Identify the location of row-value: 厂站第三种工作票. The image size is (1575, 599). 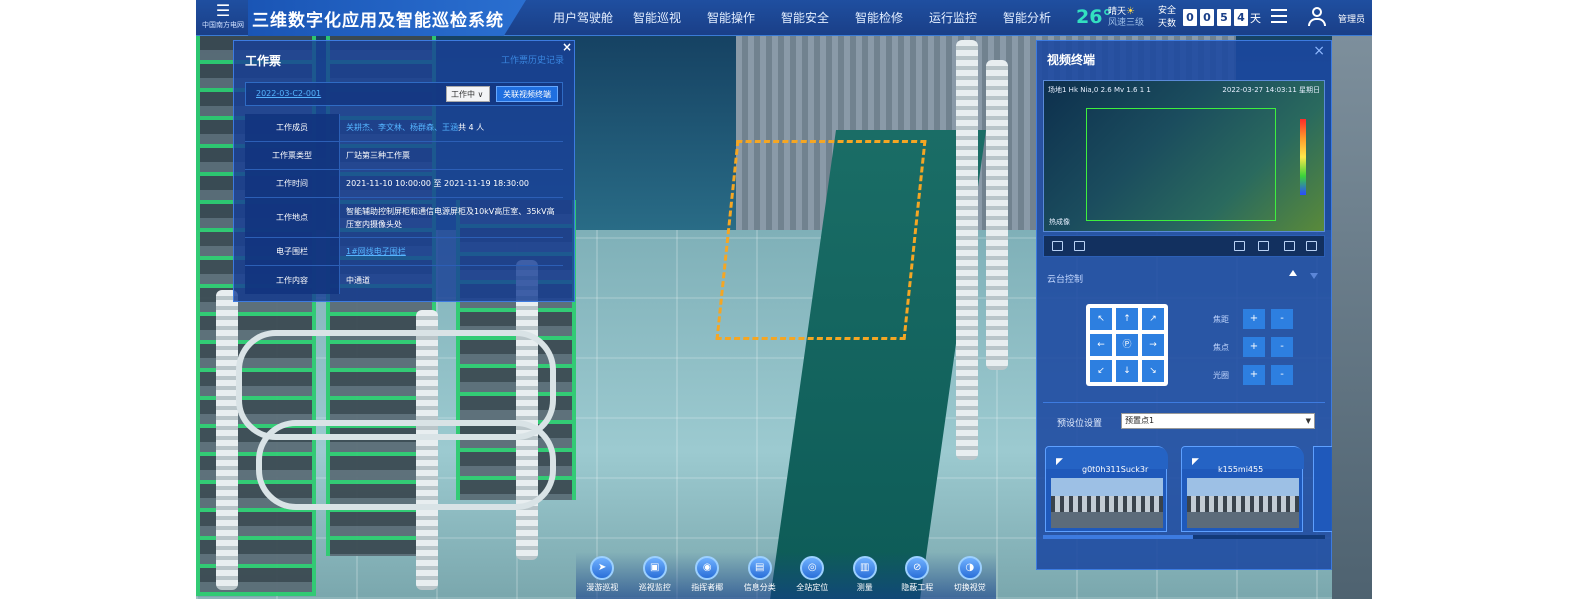
(378, 155).